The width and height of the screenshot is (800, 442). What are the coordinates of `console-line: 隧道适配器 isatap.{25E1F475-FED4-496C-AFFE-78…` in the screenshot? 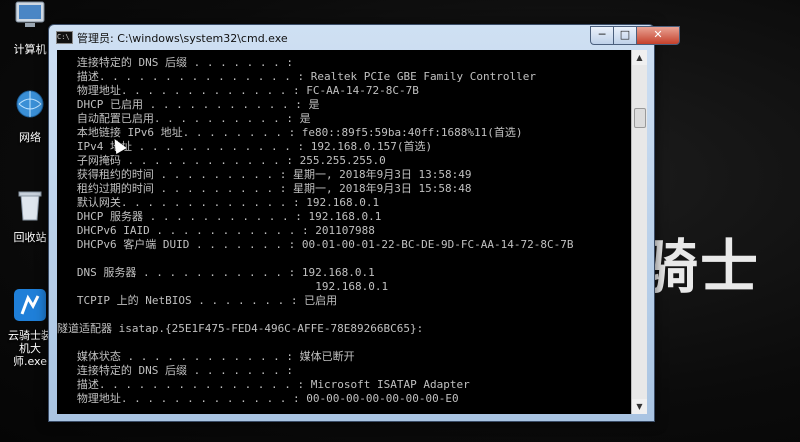 It's located at (240, 328).